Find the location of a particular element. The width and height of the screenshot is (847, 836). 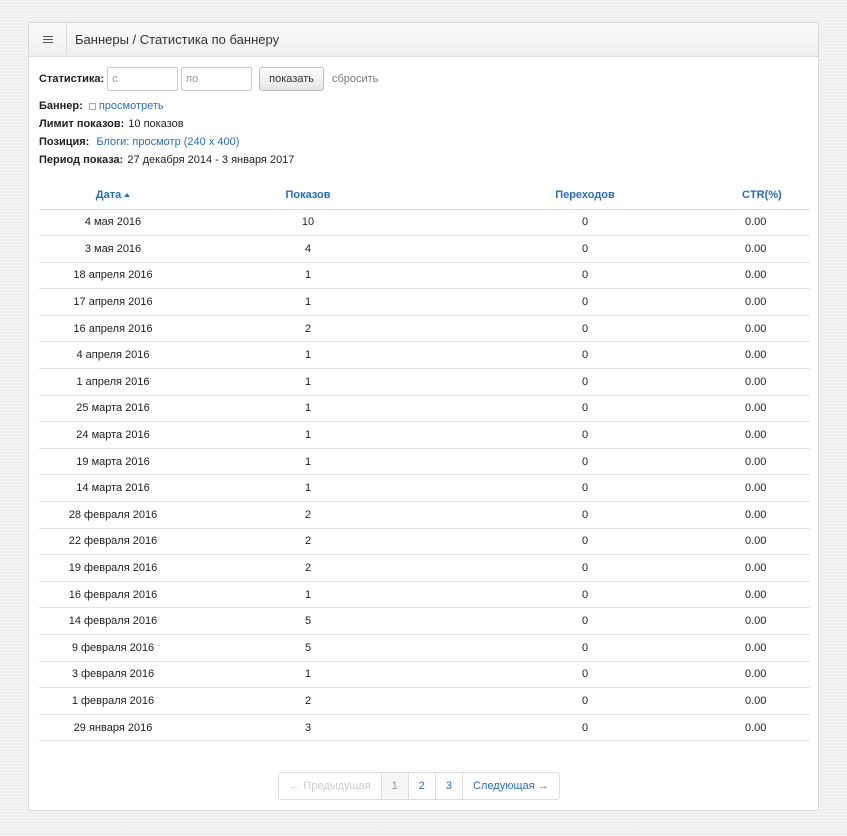

cell-date: 16 апреля 2016 is located at coordinates (113, 329).